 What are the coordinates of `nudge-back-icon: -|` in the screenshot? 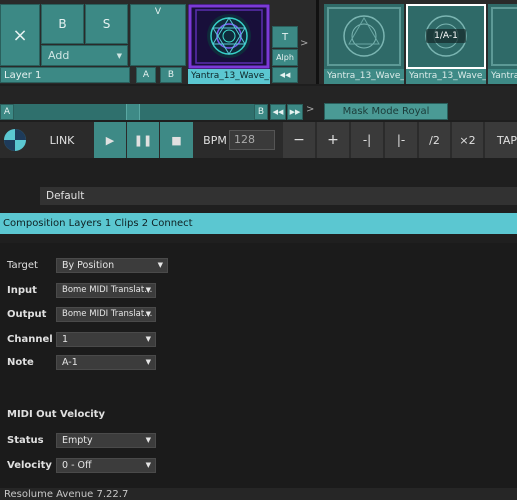 It's located at (367, 140).